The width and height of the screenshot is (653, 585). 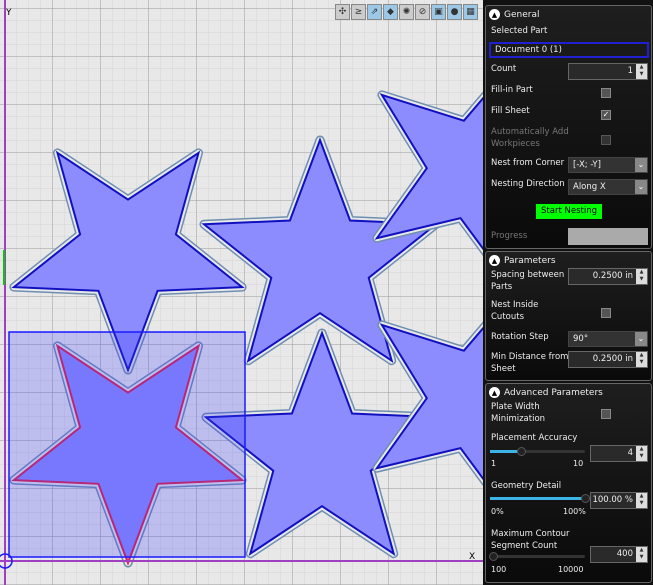 I want to click on geometry-slider, so click(x=540, y=498).